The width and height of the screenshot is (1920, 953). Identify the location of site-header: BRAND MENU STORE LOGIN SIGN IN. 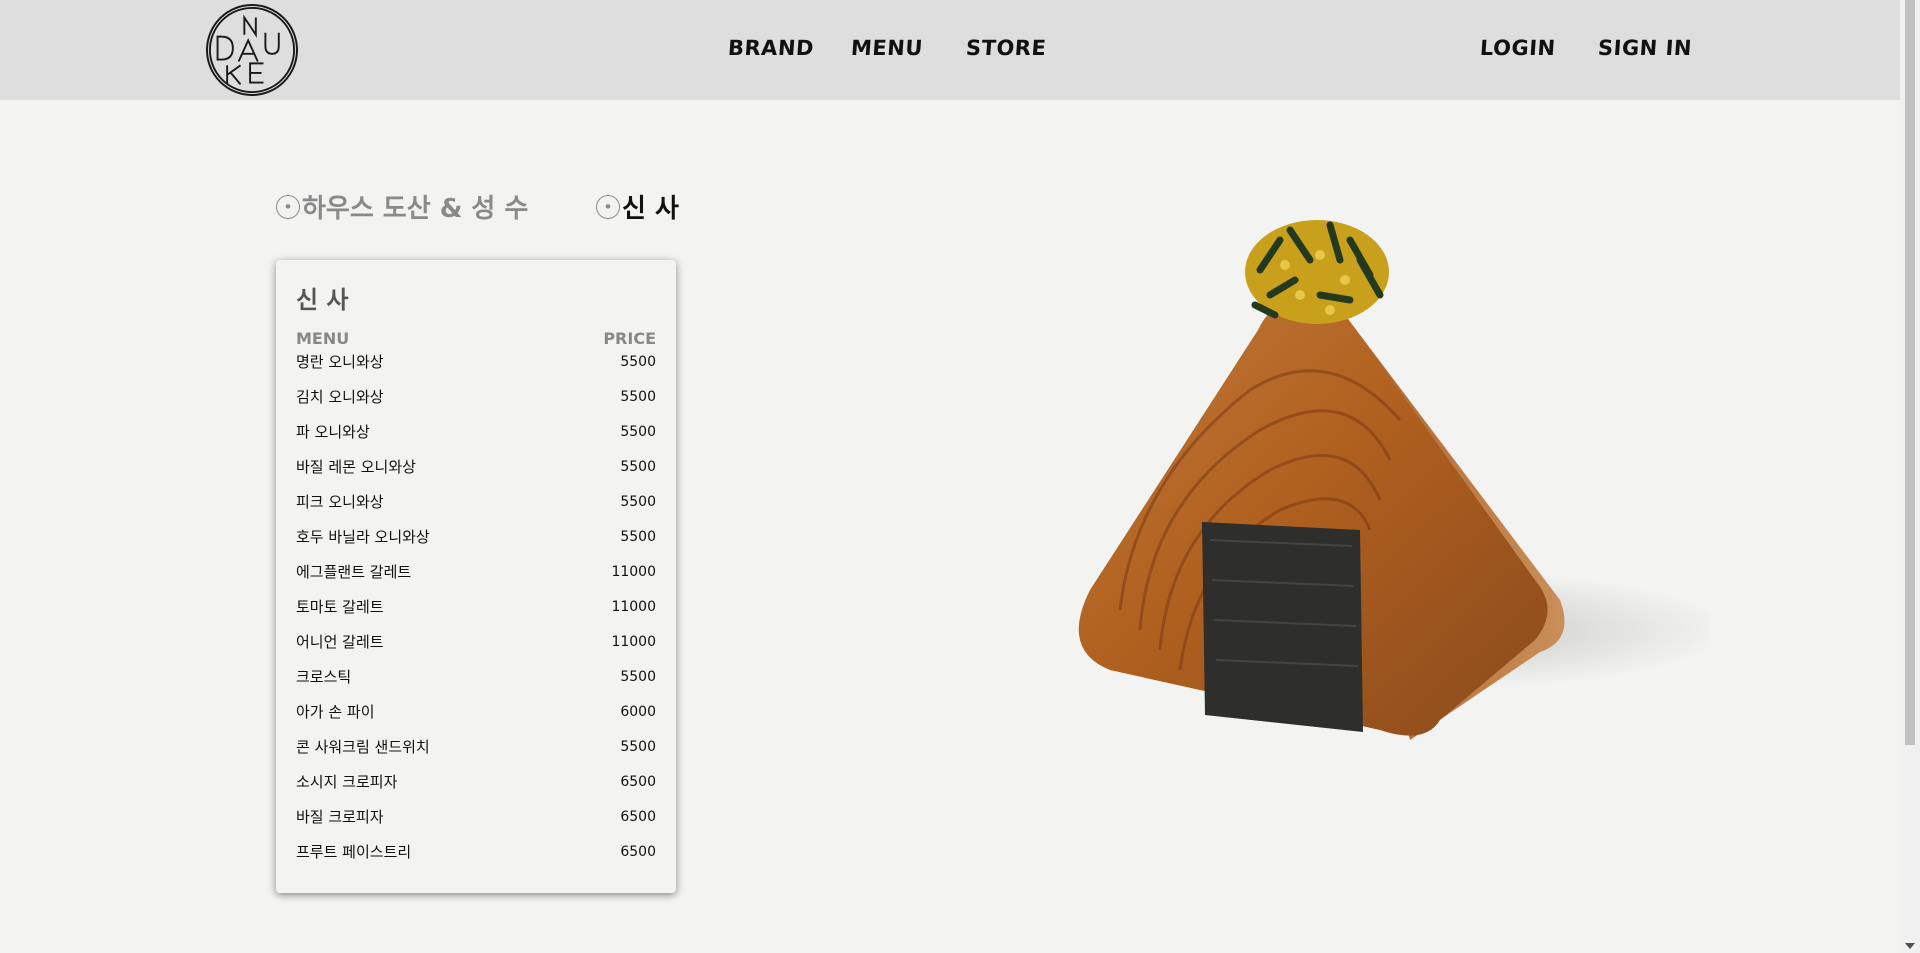
(950, 50).